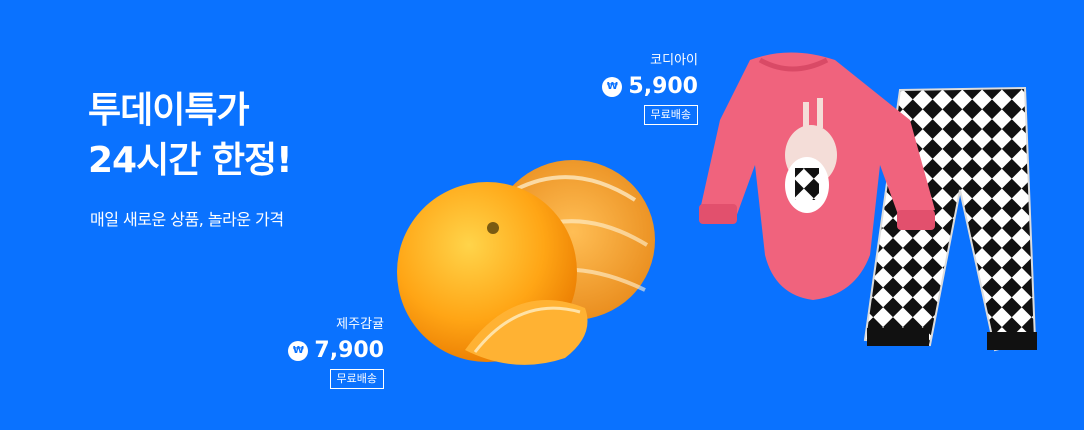 The width and height of the screenshot is (1084, 430). I want to click on baby-price-block: 코디아이 ₩ 5,900 무료배송, so click(618, 87).